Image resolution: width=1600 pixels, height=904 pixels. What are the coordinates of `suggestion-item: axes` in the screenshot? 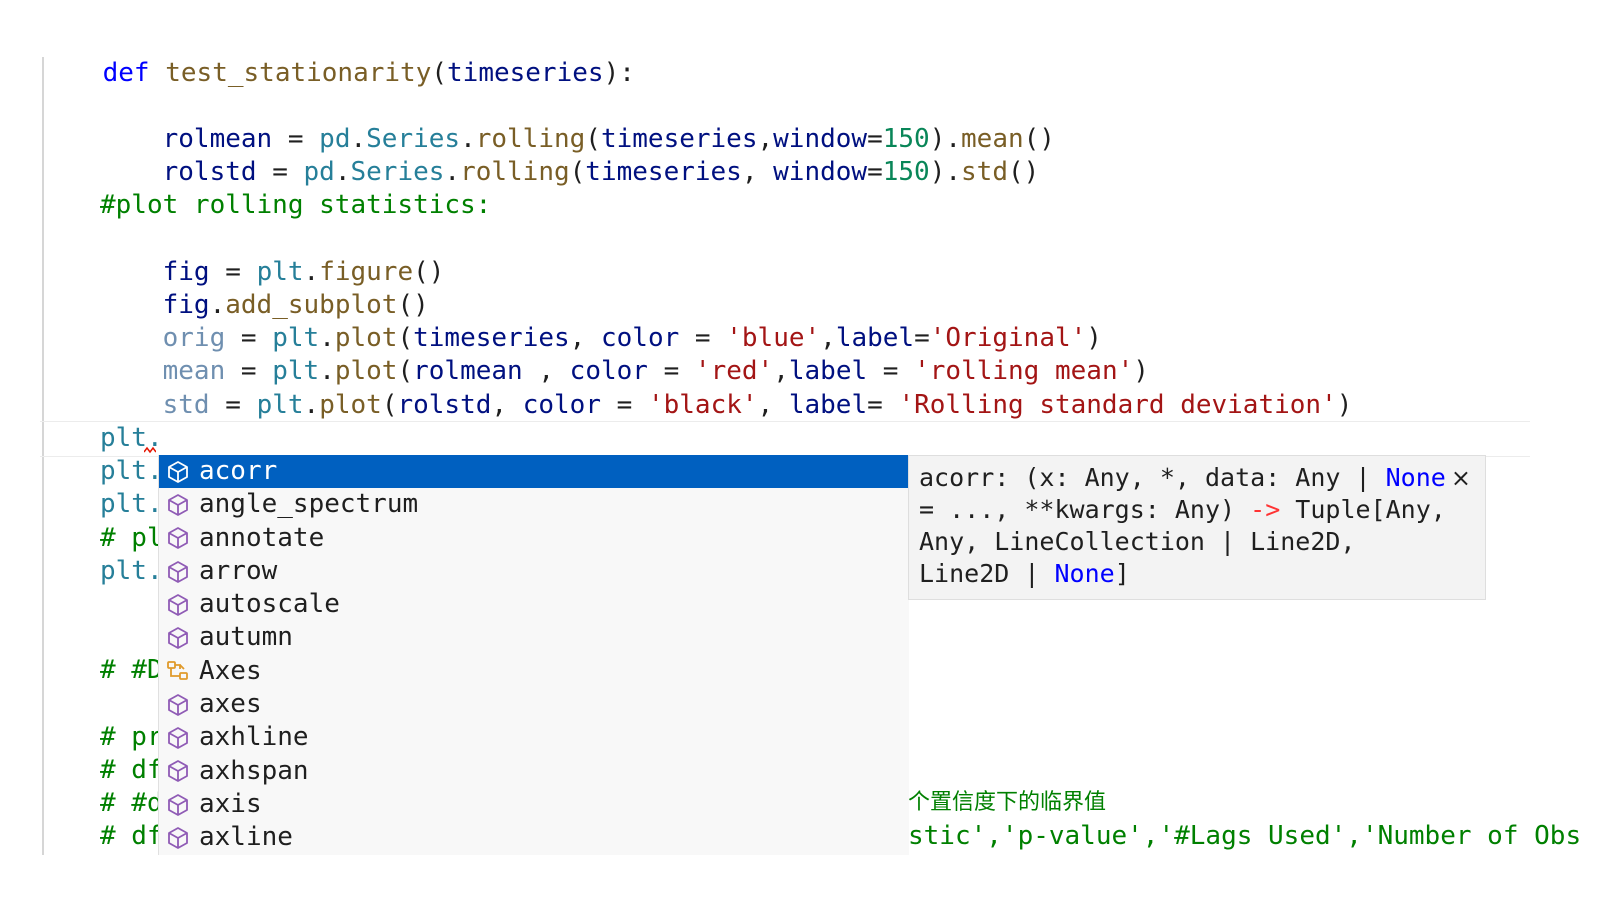 It's located at (534, 704).